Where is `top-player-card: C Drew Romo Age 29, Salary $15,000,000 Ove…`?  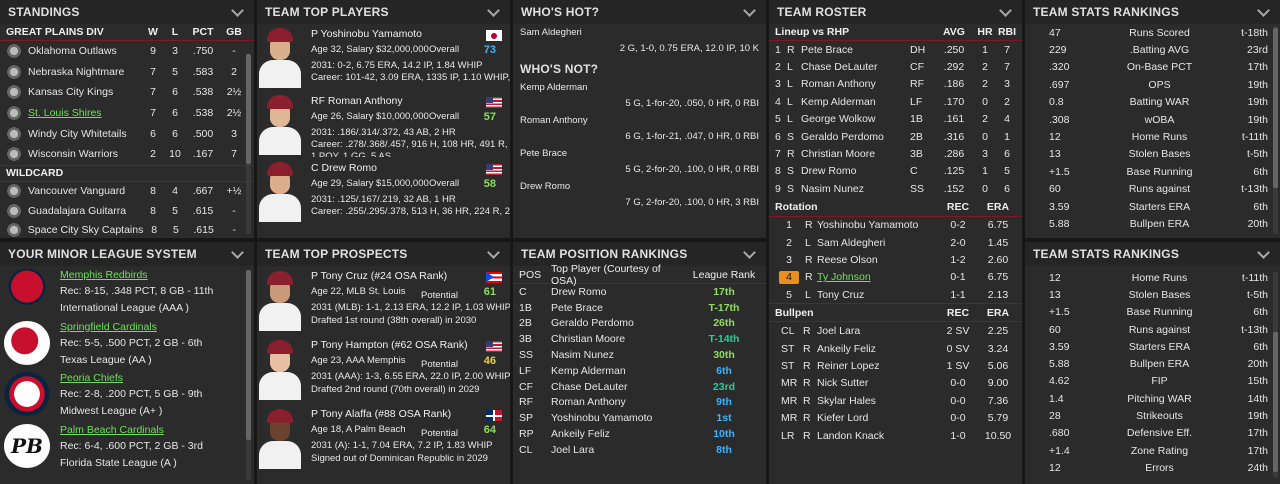 top-player-card: C Drew Romo Age 29, Salary $15,000,000 Ove… is located at coordinates (383, 191).